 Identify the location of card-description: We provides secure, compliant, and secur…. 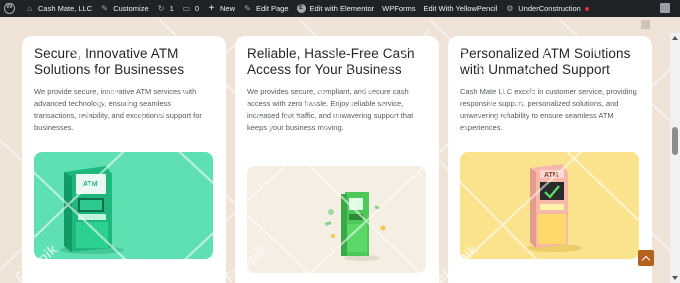
(330, 109).